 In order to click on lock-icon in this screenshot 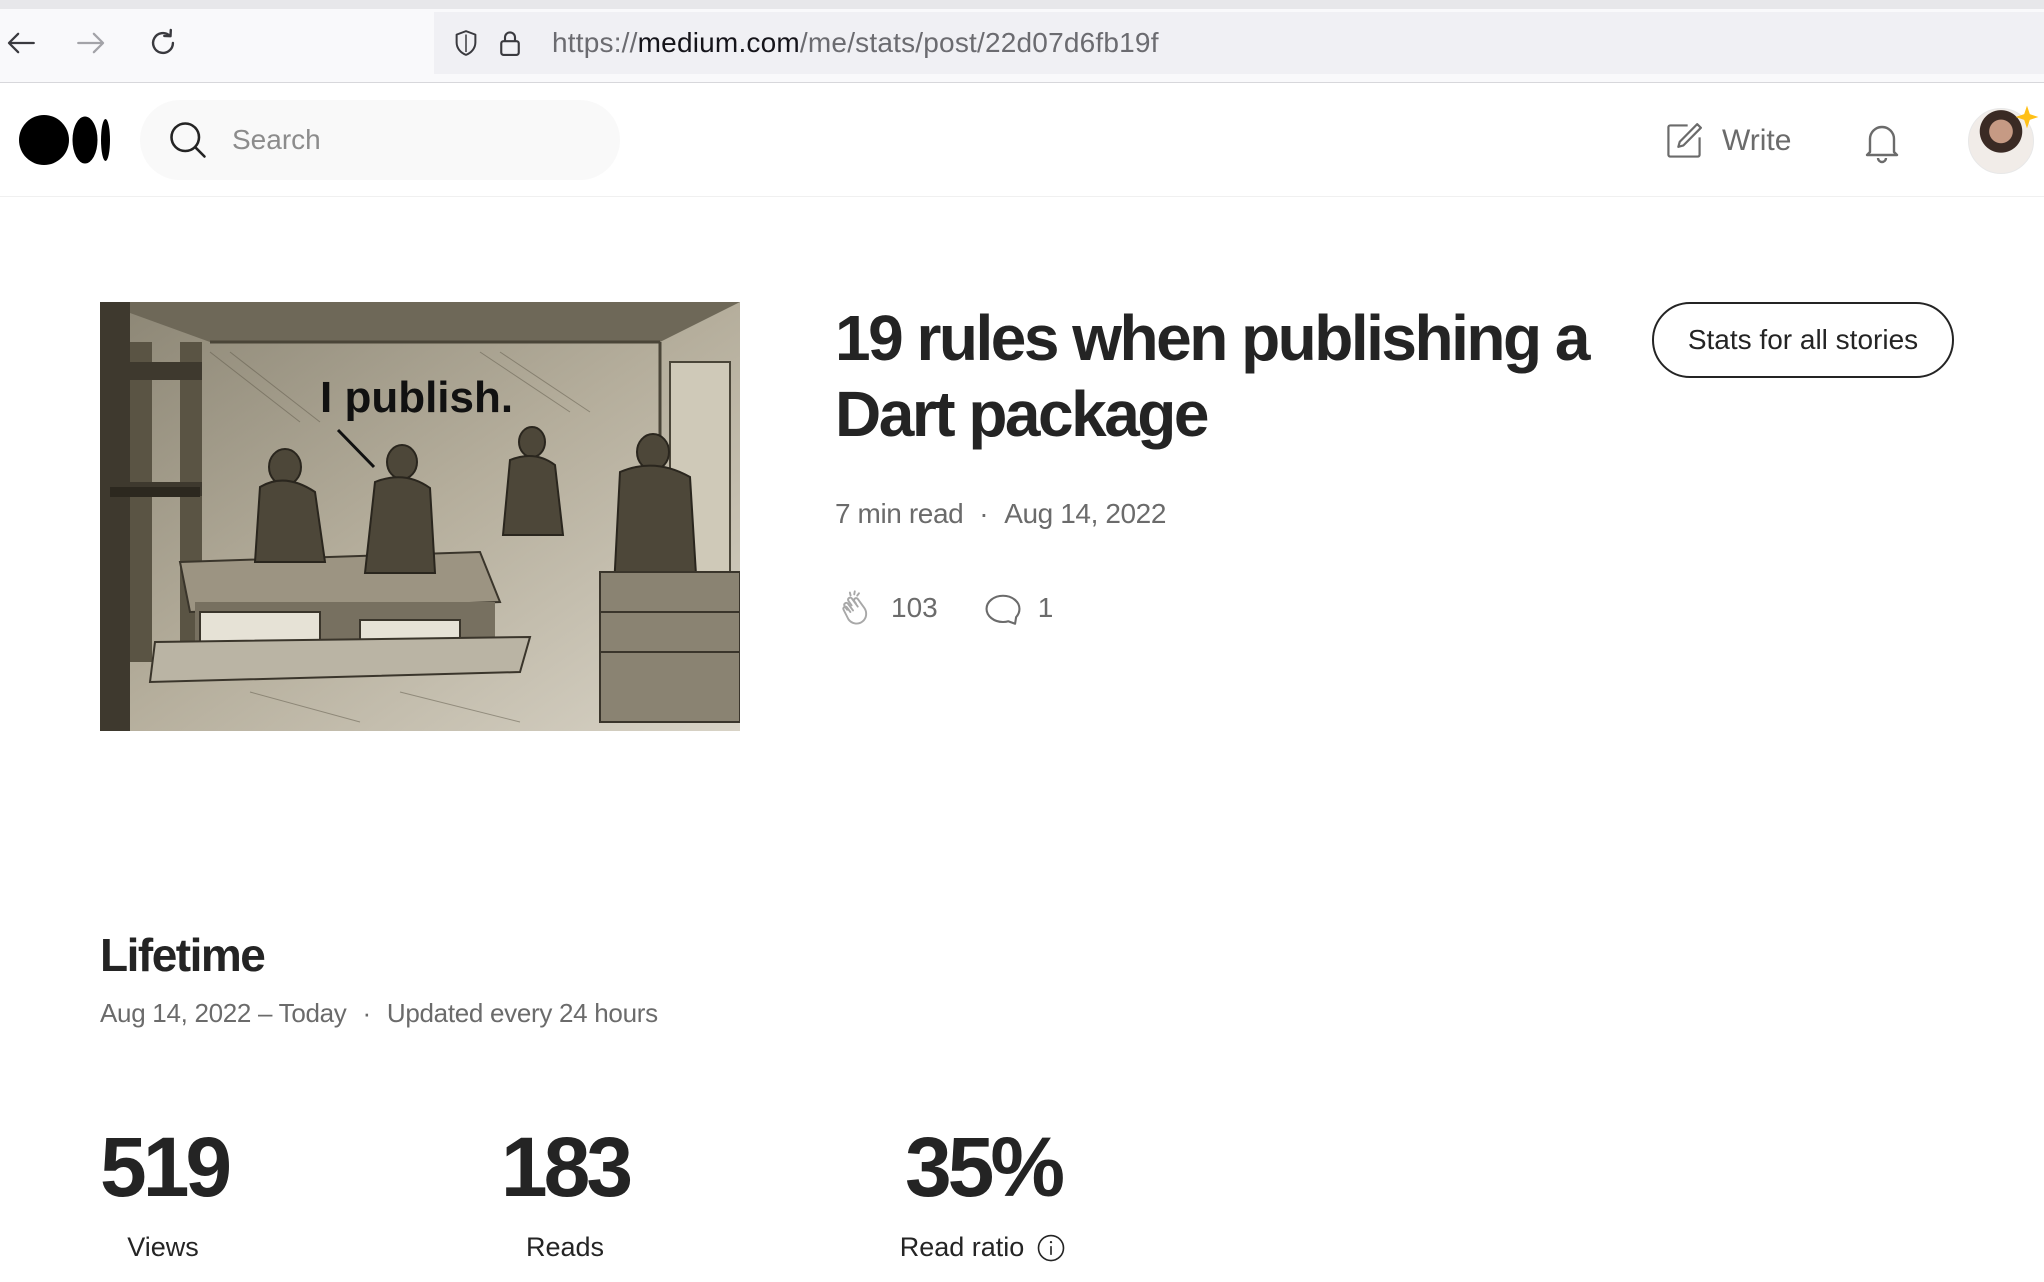, I will do `click(510, 43)`.